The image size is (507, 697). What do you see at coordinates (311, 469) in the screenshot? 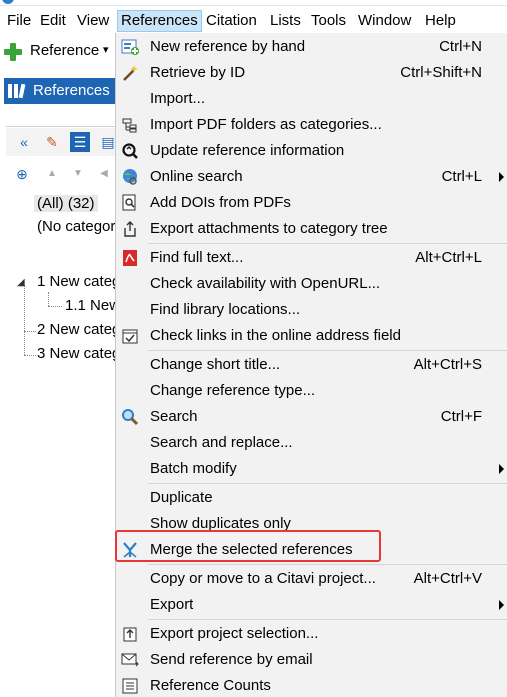
I see `menu-item-batch-modify: Batch modify` at bounding box center [311, 469].